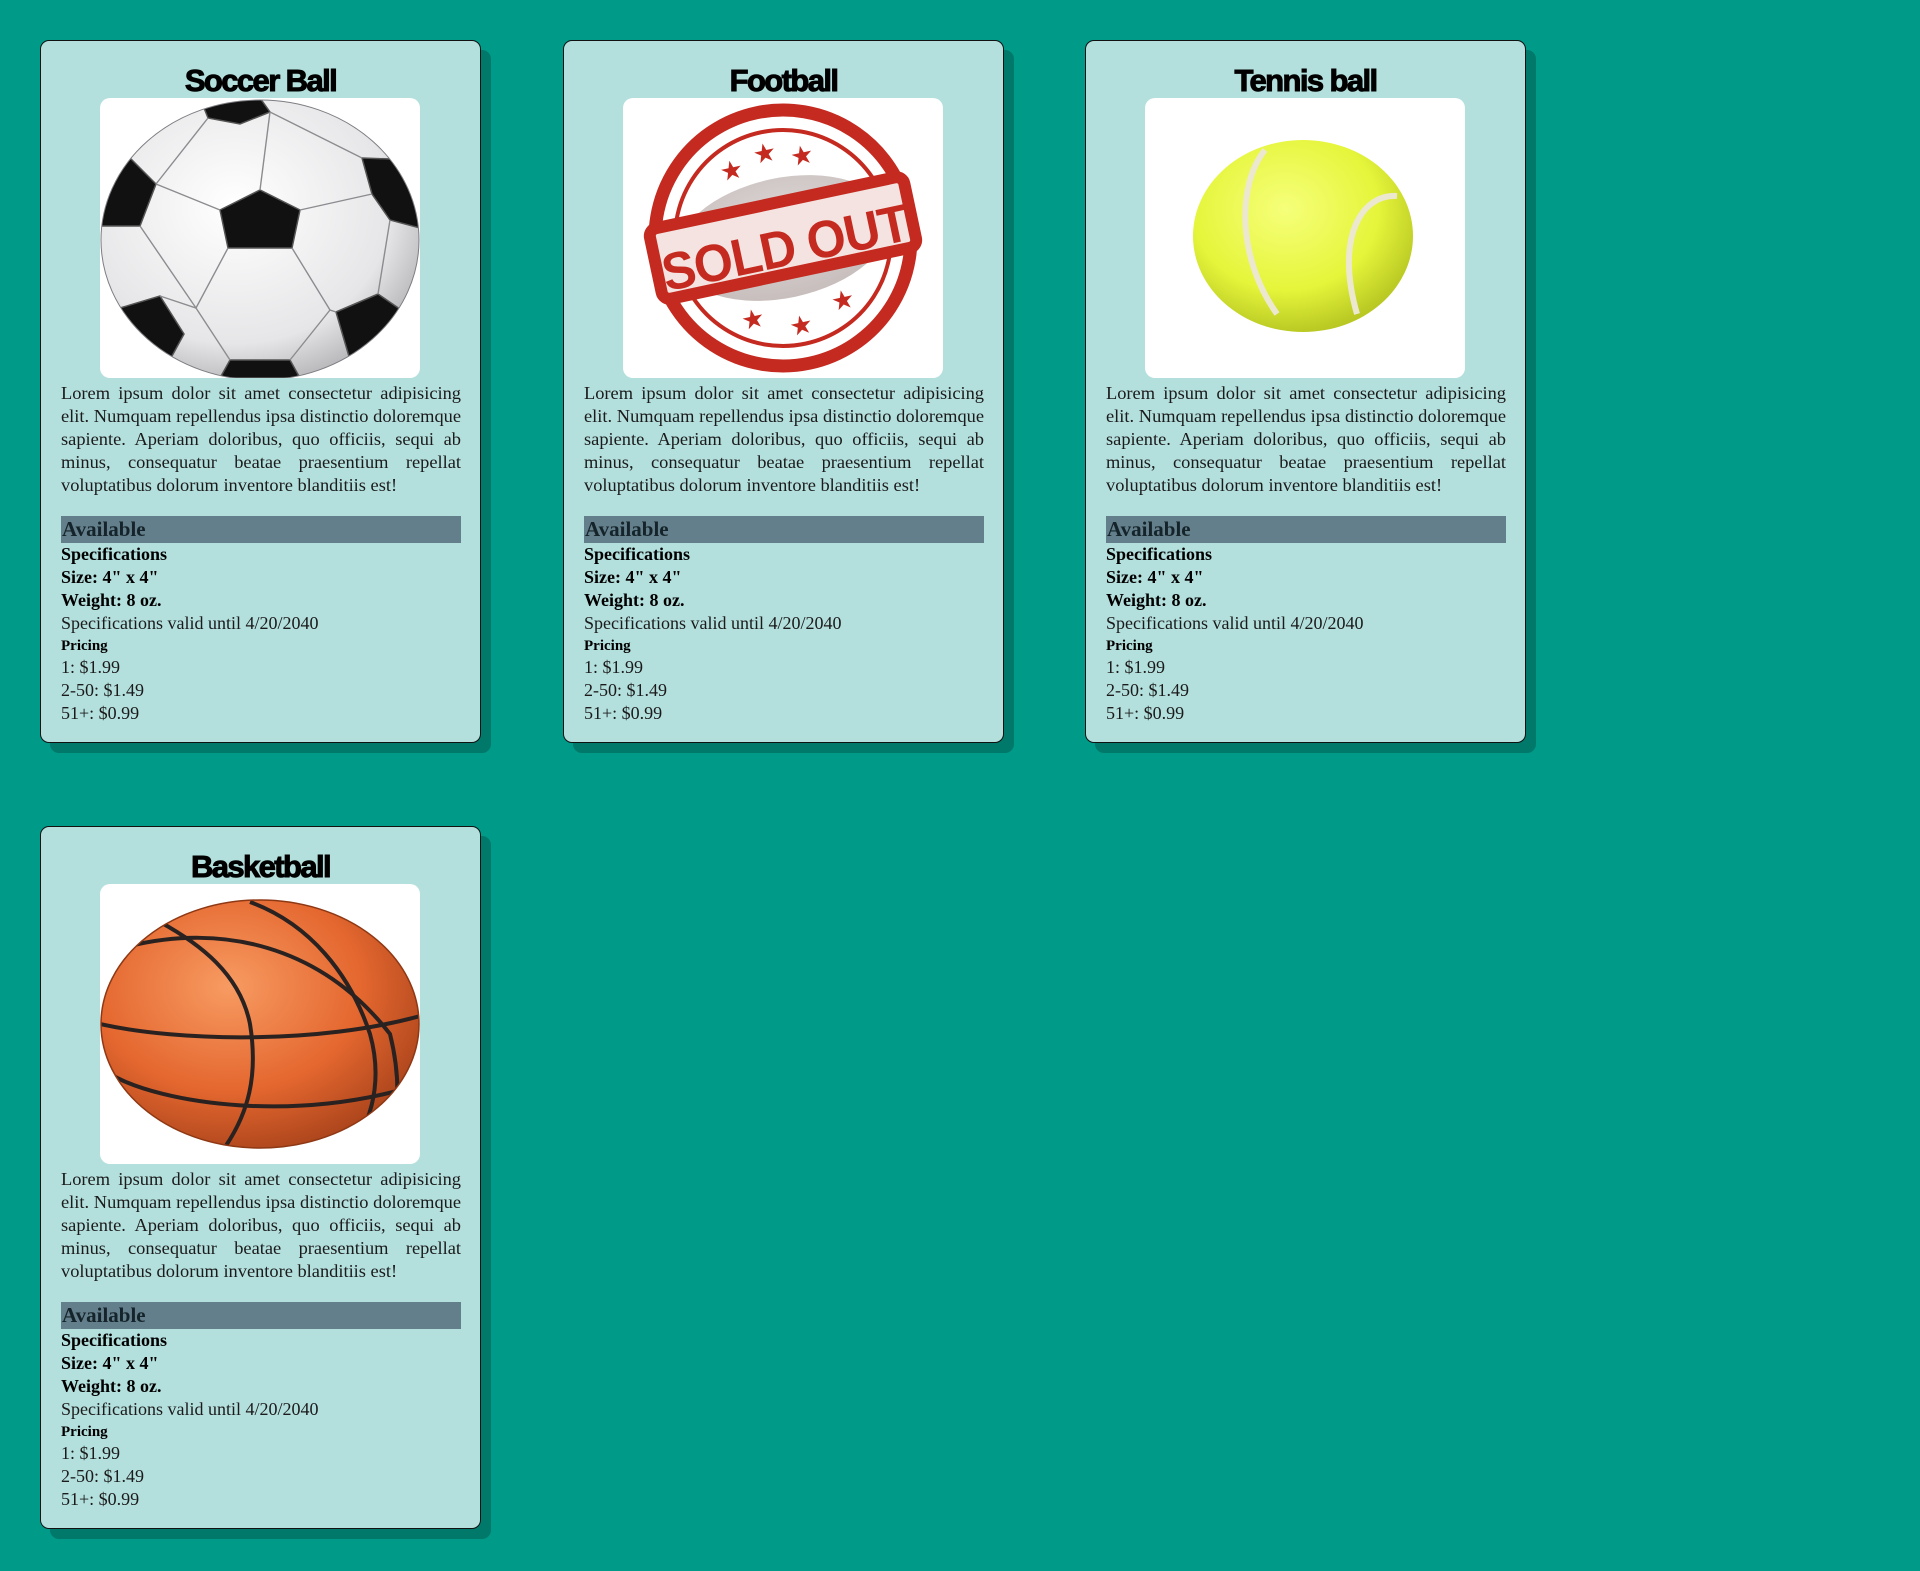 Image resolution: width=1920 pixels, height=1571 pixels. I want to click on basketball-illustration, so click(260, 1024).